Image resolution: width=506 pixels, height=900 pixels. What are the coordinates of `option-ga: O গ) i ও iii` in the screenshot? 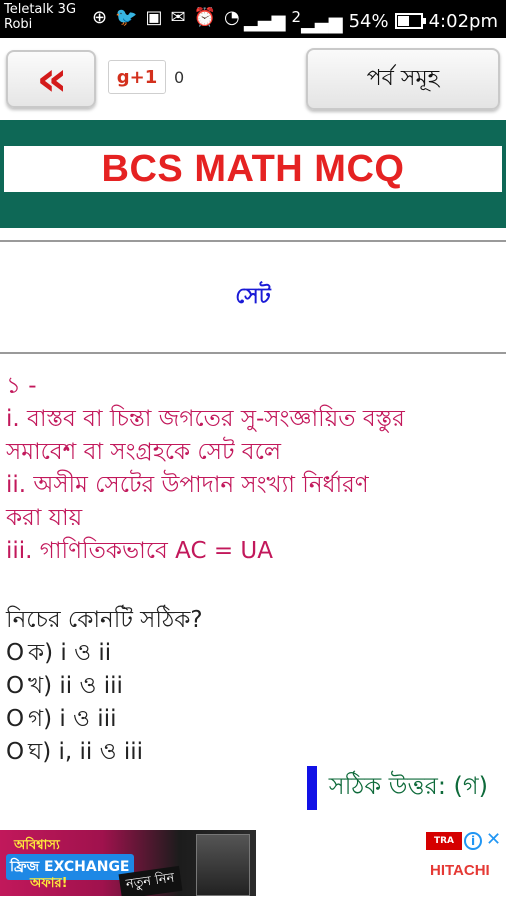 It's located at (253, 719).